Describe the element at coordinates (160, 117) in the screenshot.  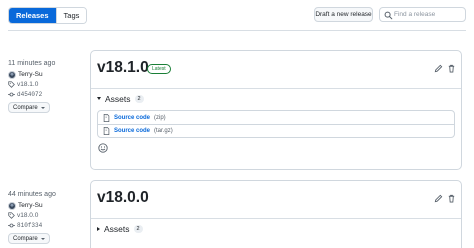
I see `asset-format: (zip)` at that location.